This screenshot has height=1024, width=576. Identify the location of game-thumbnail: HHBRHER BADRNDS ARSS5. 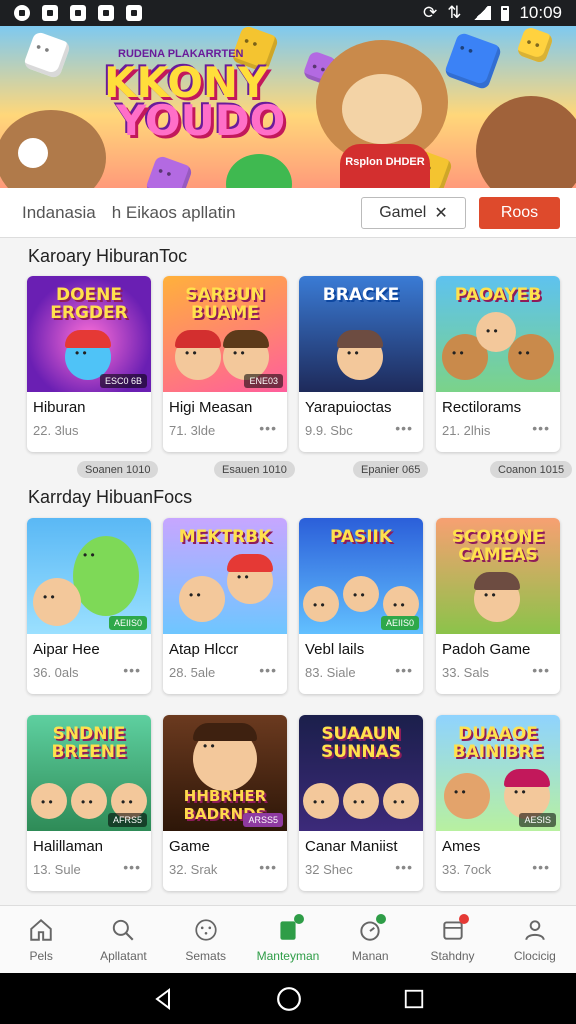
(225, 773).